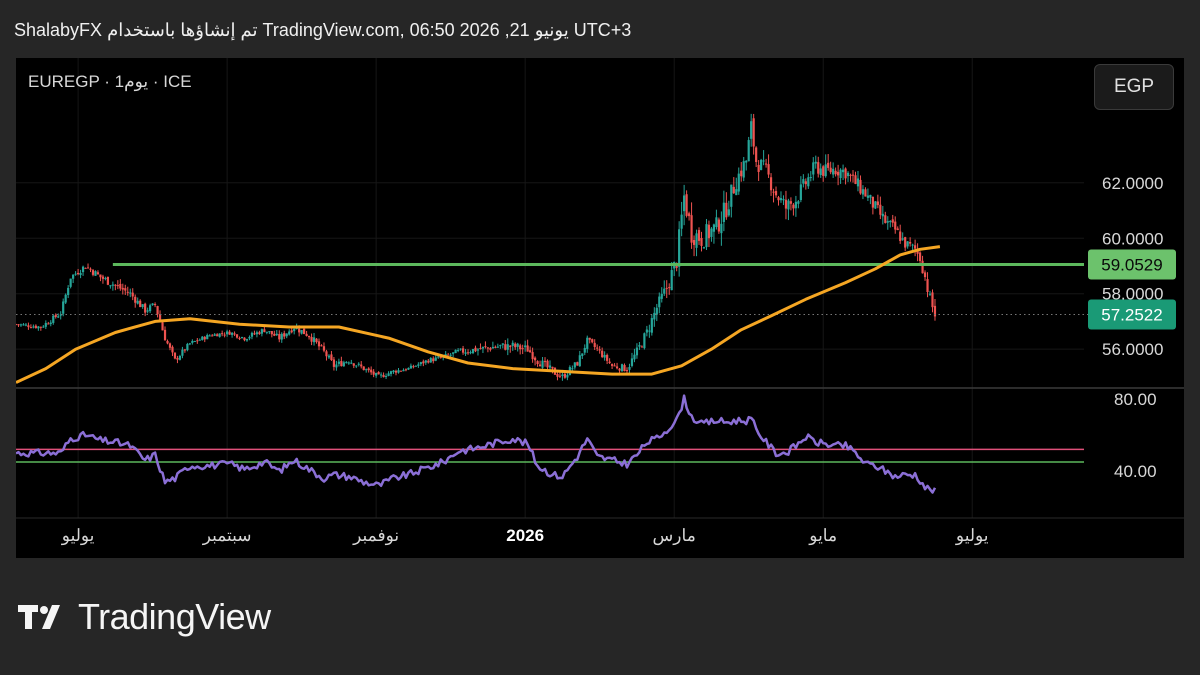 The image size is (1200, 675). Describe the element at coordinates (110, 81) in the screenshot. I see `symbol-label: EUREGP · يوم1 · ICE` at that location.